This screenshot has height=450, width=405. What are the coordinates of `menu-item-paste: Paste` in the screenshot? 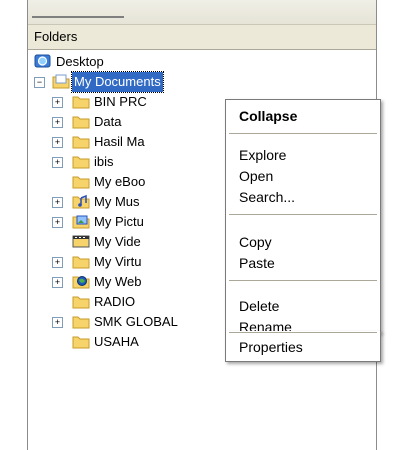 It's located at (303, 263).